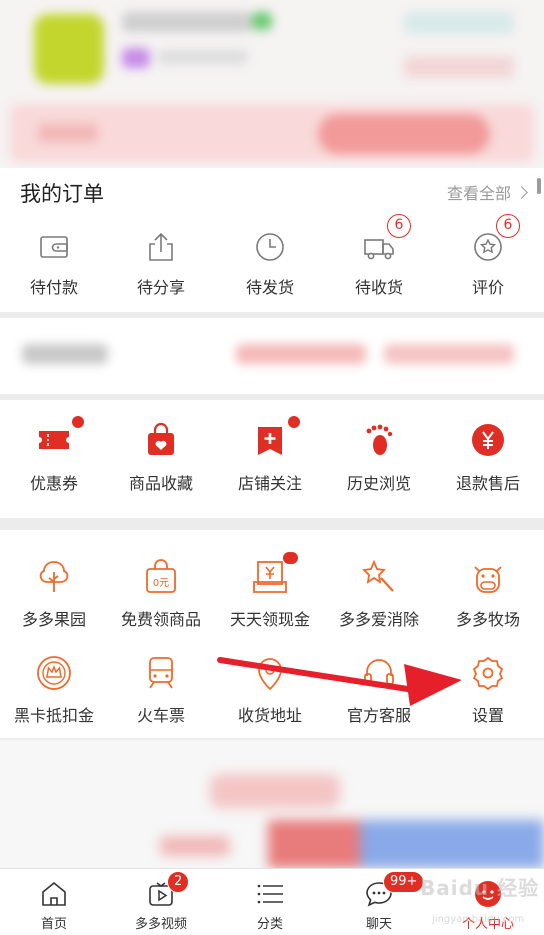  I want to click on refund-aftersales-entry: 退款售后, so click(488, 465).